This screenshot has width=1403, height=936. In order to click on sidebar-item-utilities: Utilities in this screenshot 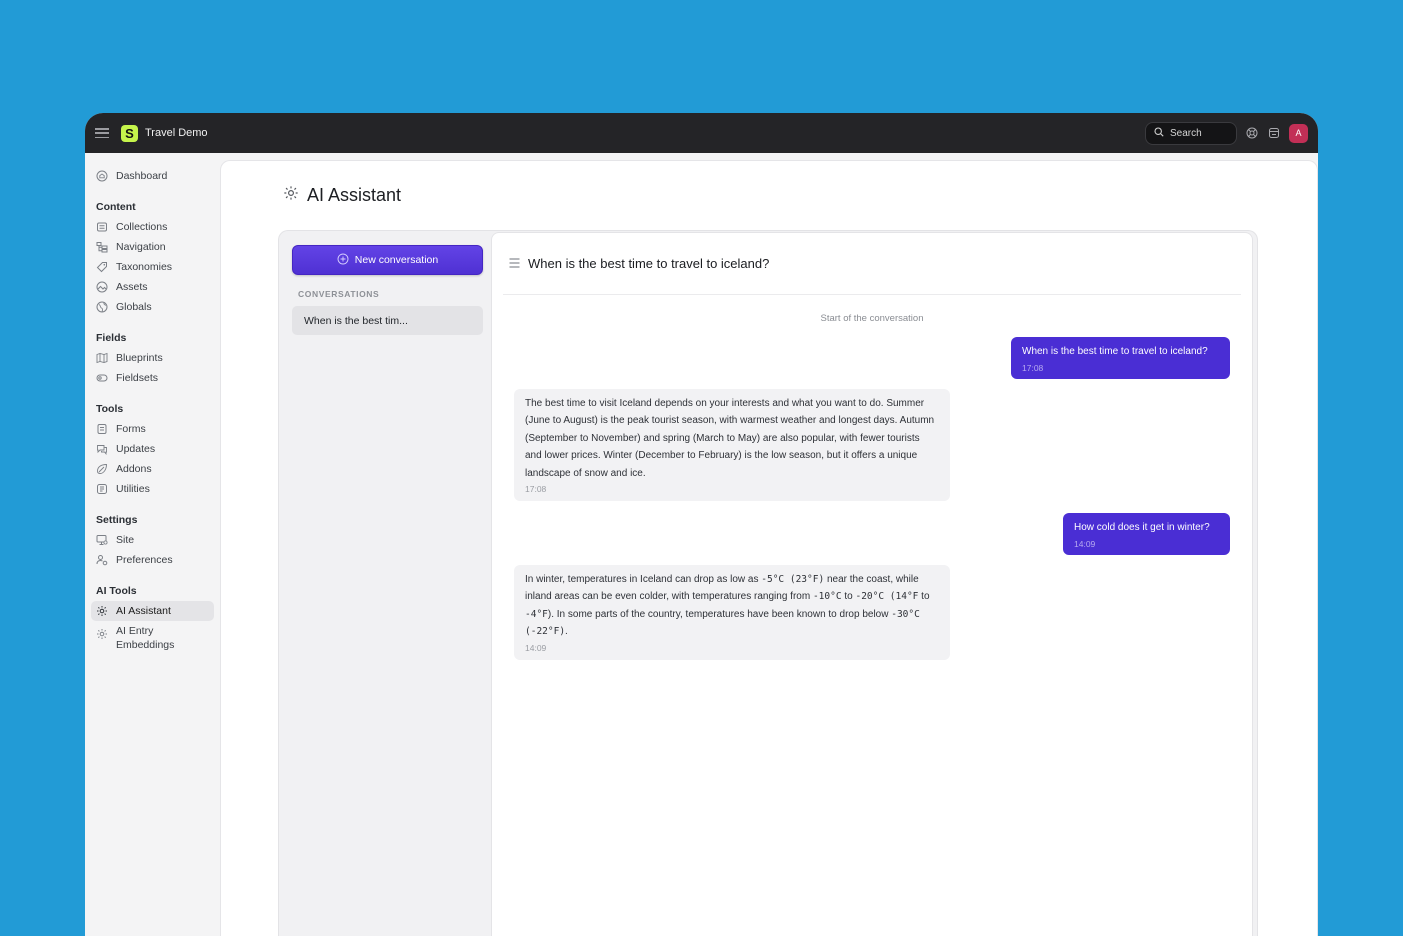, I will do `click(152, 489)`.